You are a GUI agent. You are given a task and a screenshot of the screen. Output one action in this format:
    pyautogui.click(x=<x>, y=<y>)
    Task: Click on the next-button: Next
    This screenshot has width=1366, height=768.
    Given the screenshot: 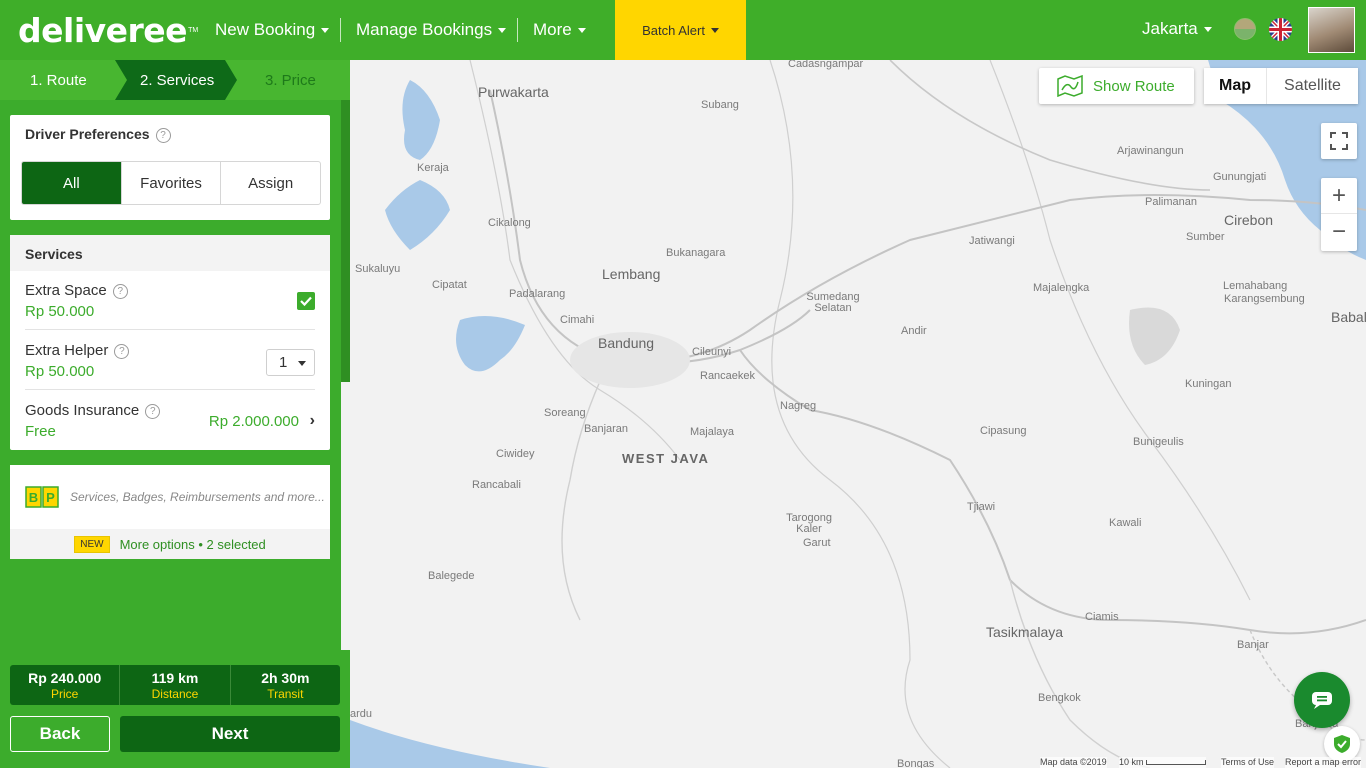 What is the action you would take?
    pyautogui.click(x=230, y=734)
    